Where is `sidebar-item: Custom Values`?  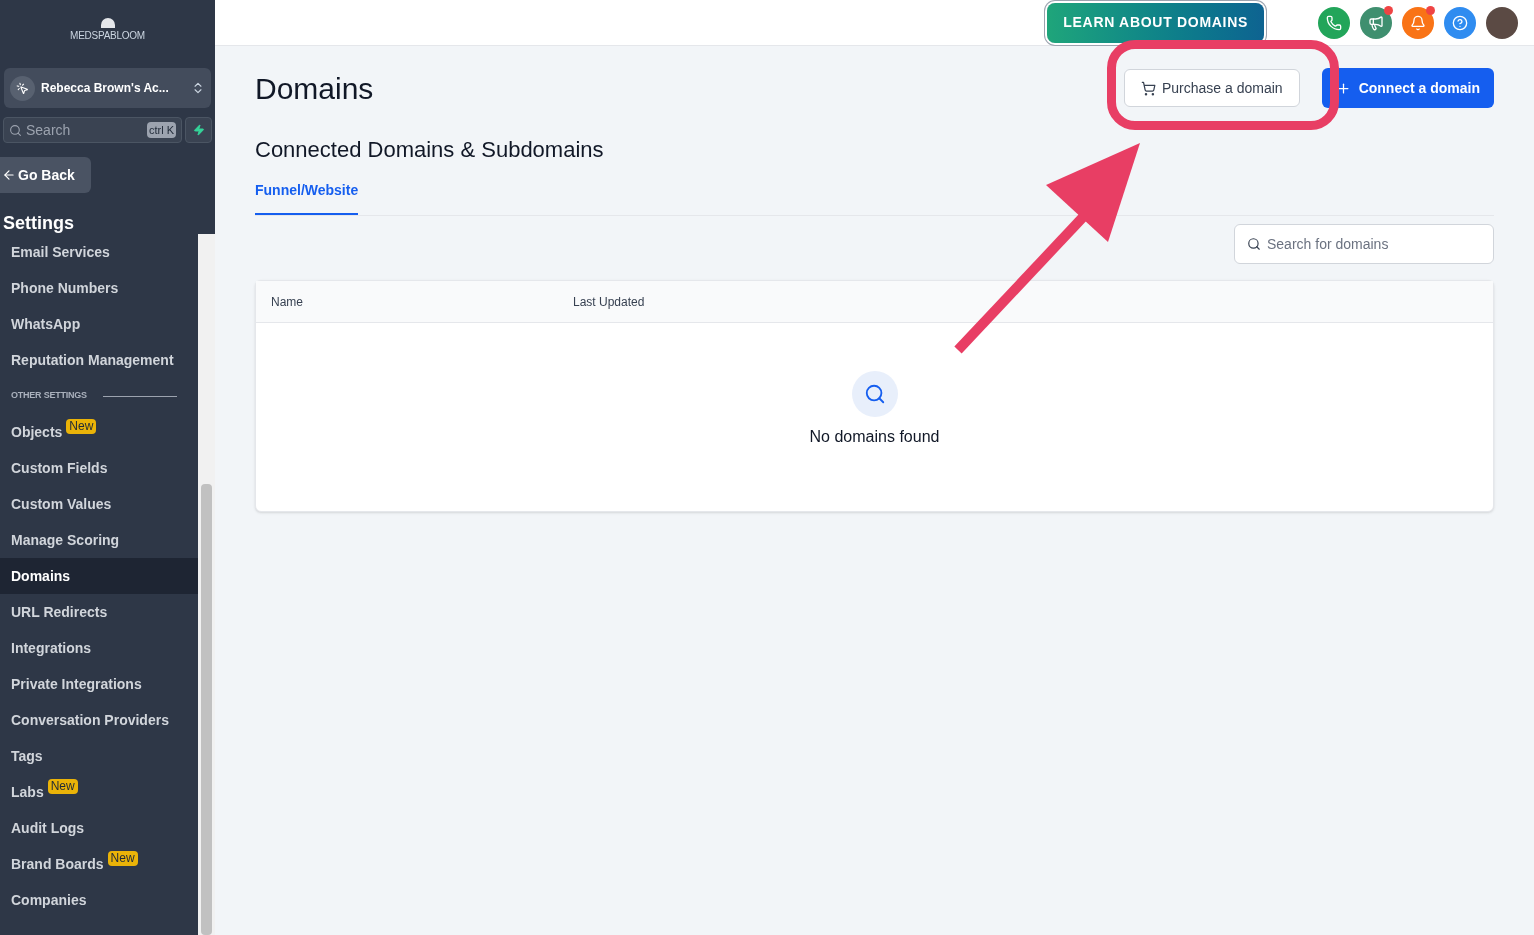 sidebar-item: Custom Values is located at coordinates (99, 504).